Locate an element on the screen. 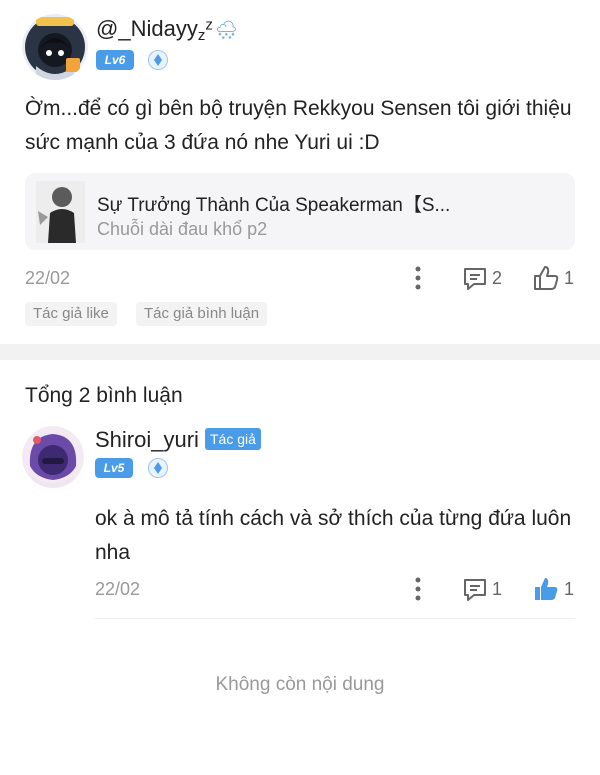 The height and width of the screenshot is (775, 600). author-badge: Tác giả is located at coordinates (233, 439).